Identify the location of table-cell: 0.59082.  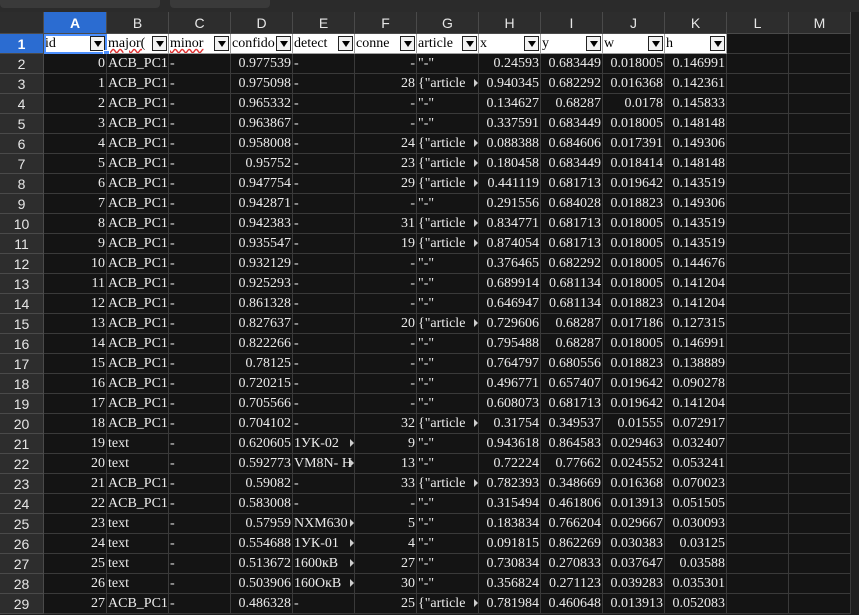
(262, 484).